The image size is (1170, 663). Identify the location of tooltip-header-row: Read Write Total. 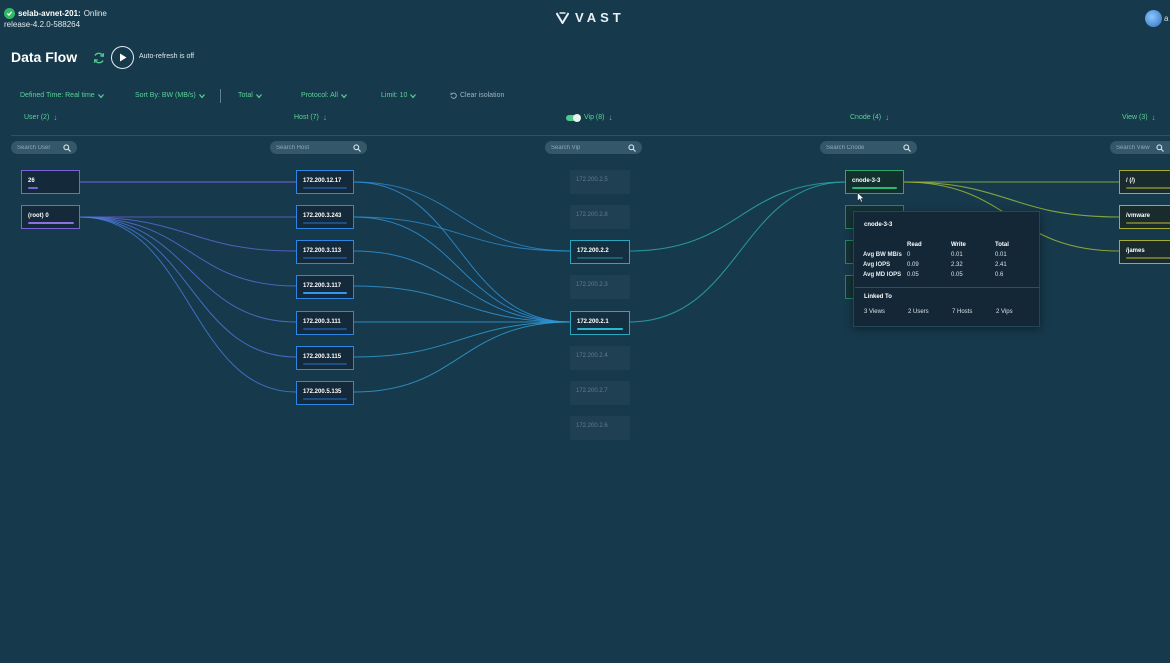
(951, 245).